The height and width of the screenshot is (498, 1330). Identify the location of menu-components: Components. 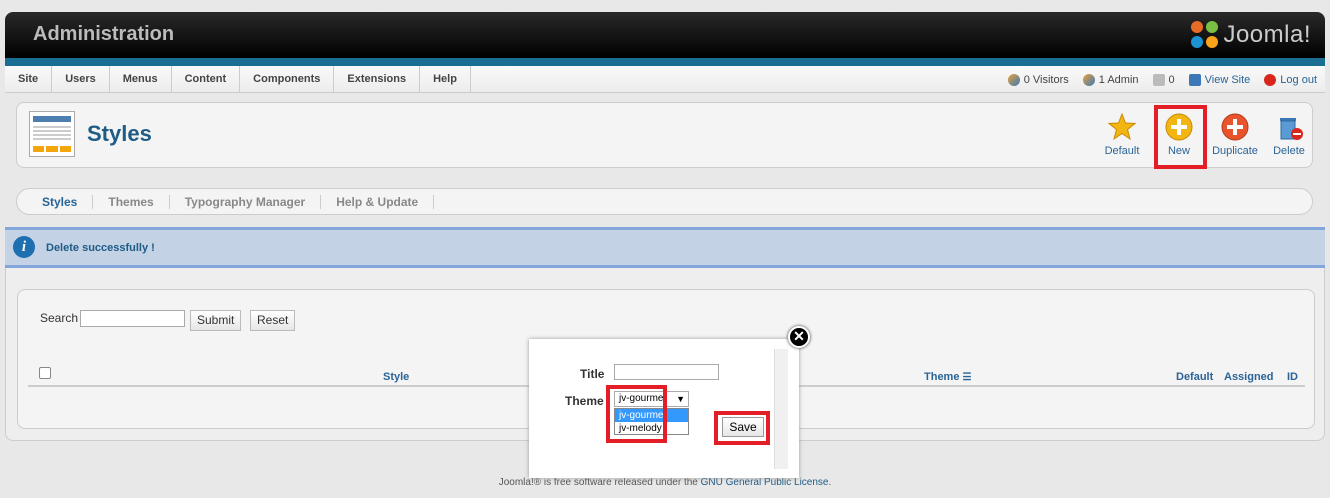
(287, 79).